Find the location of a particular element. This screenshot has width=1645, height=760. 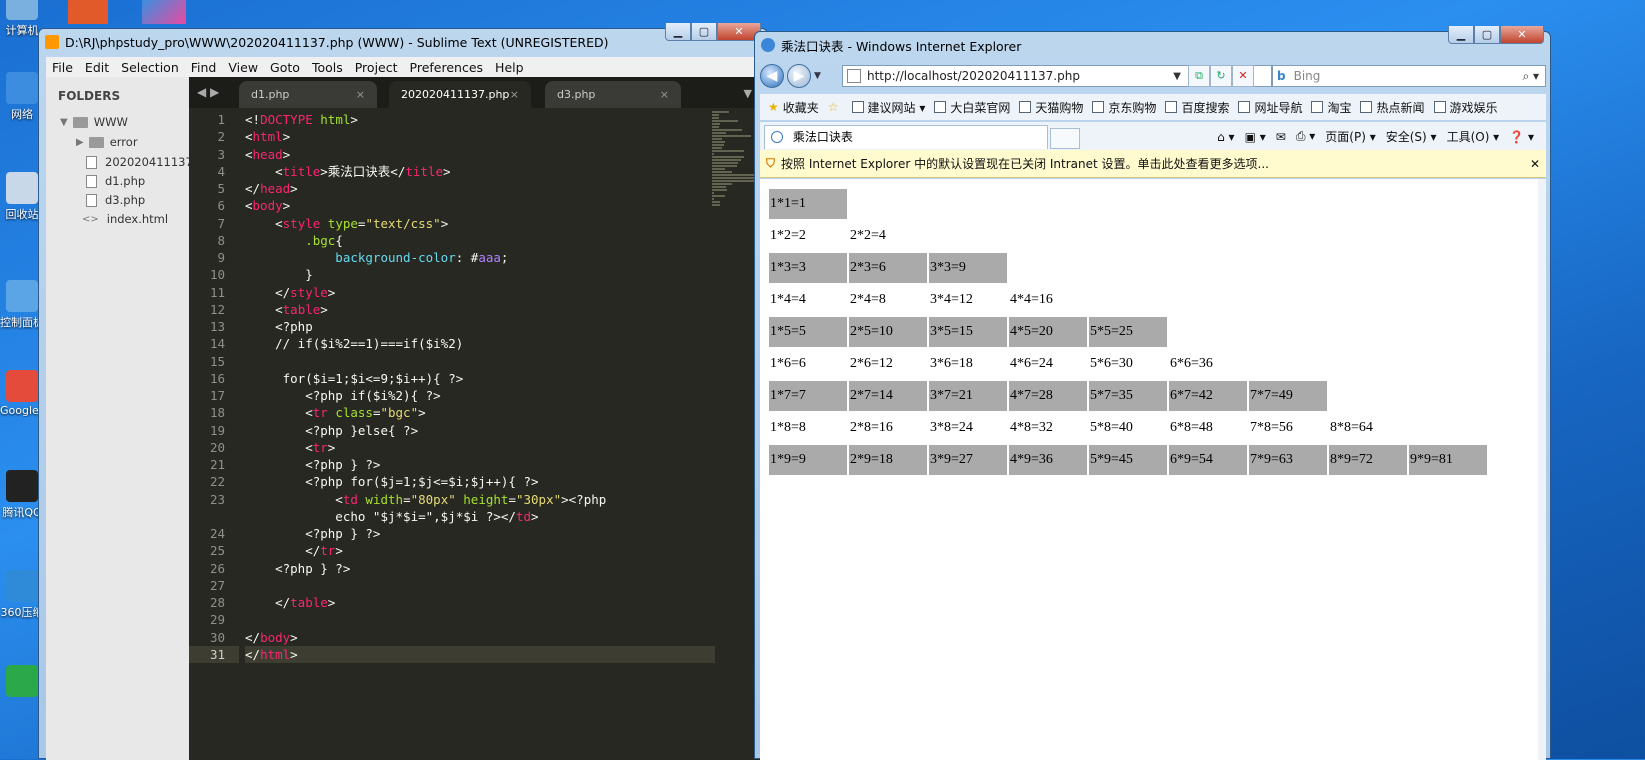

back-button: ◀ is located at coordinates (772, 76).